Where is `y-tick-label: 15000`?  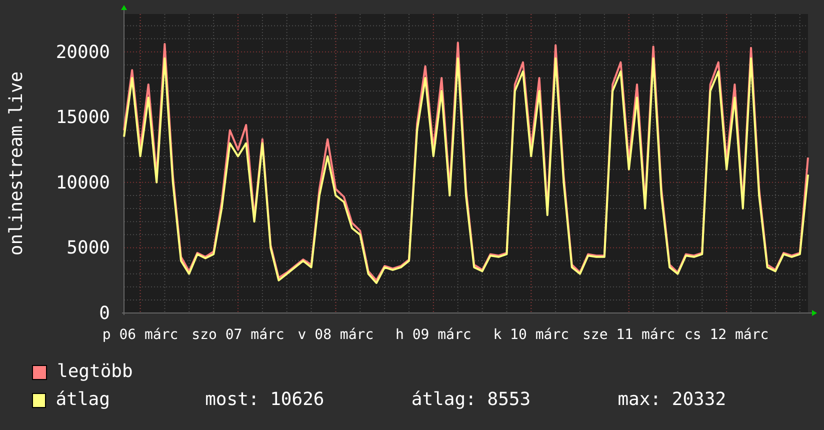 y-tick-label: 15000 is located at coordinates (83, 117).